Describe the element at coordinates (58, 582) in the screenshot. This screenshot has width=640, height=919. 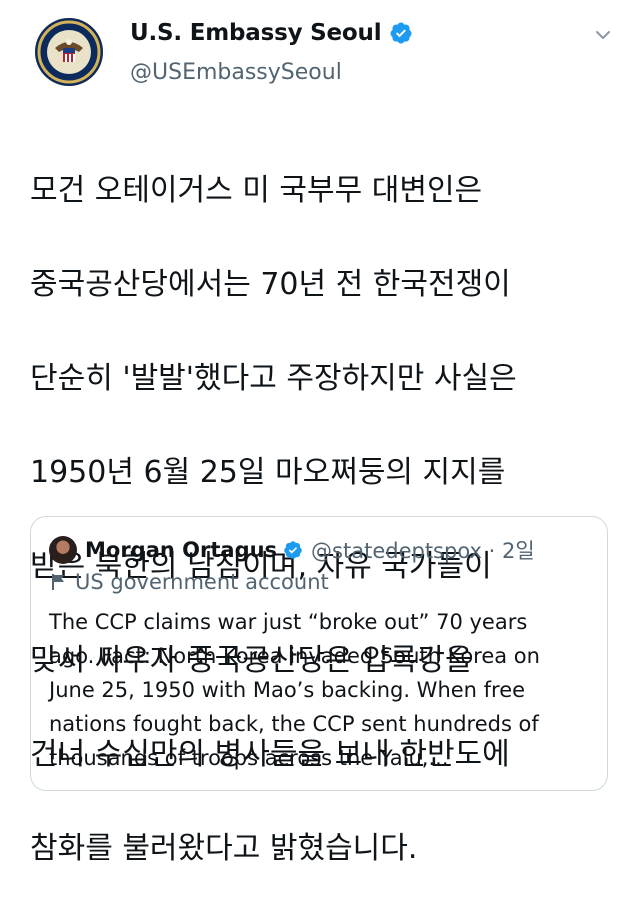
I see `flag-icon` at that location.